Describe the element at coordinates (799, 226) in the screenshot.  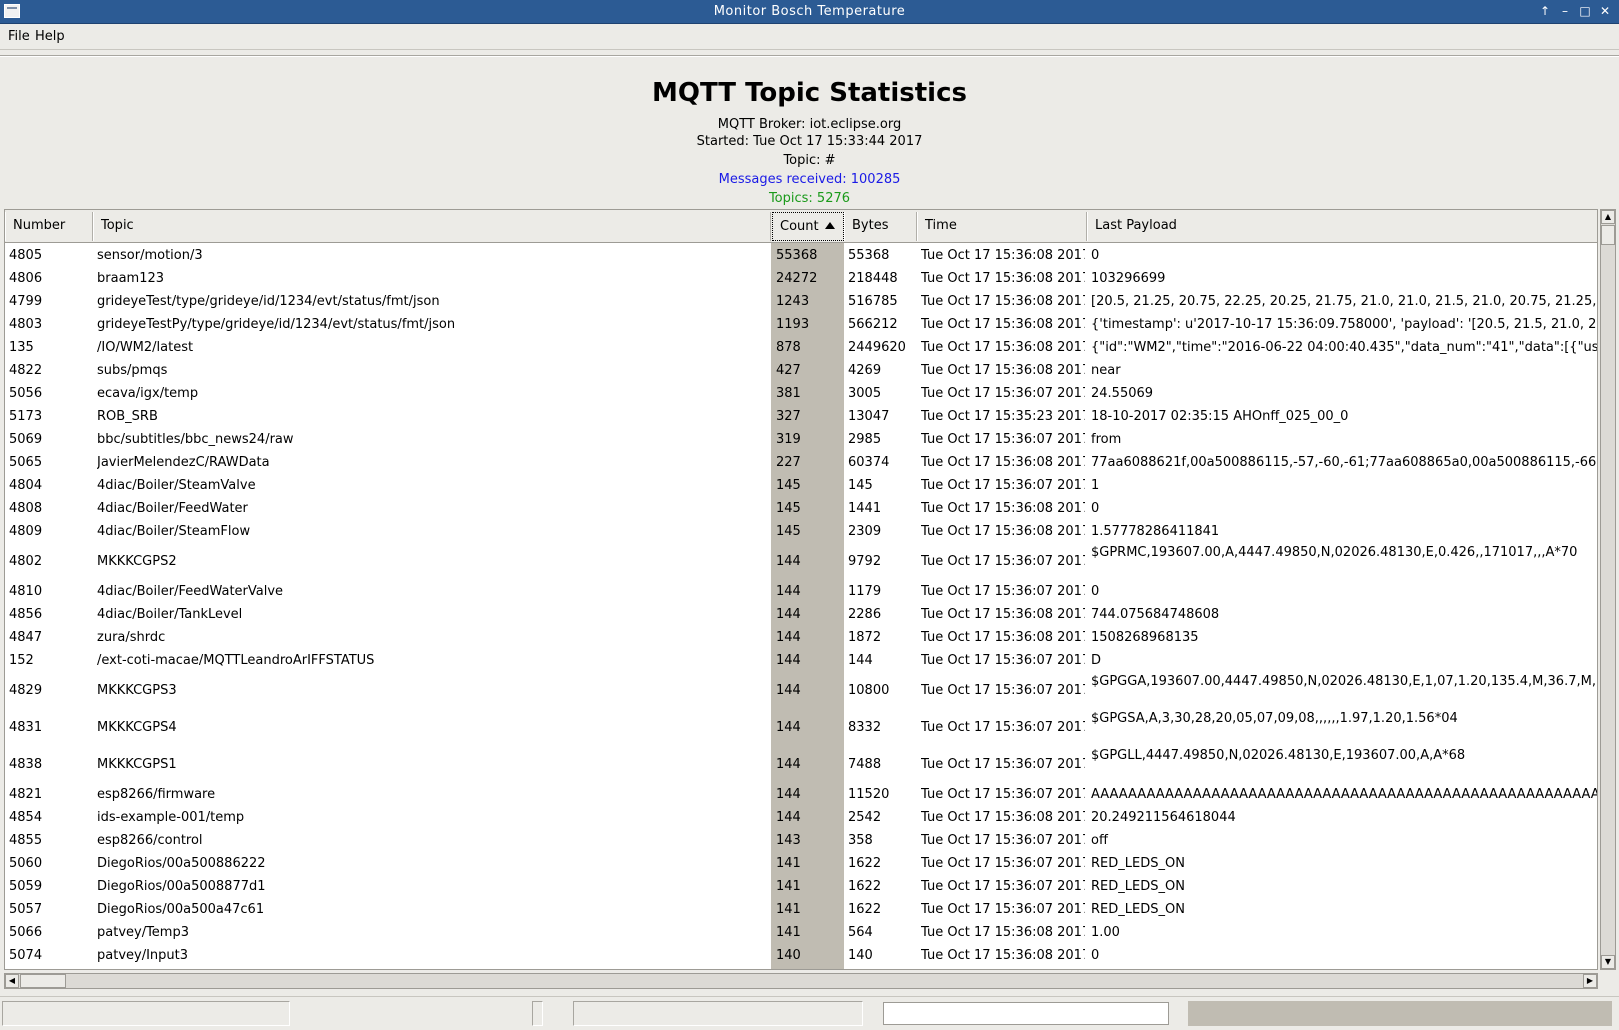
I see `column-count-label: Count` at that location.